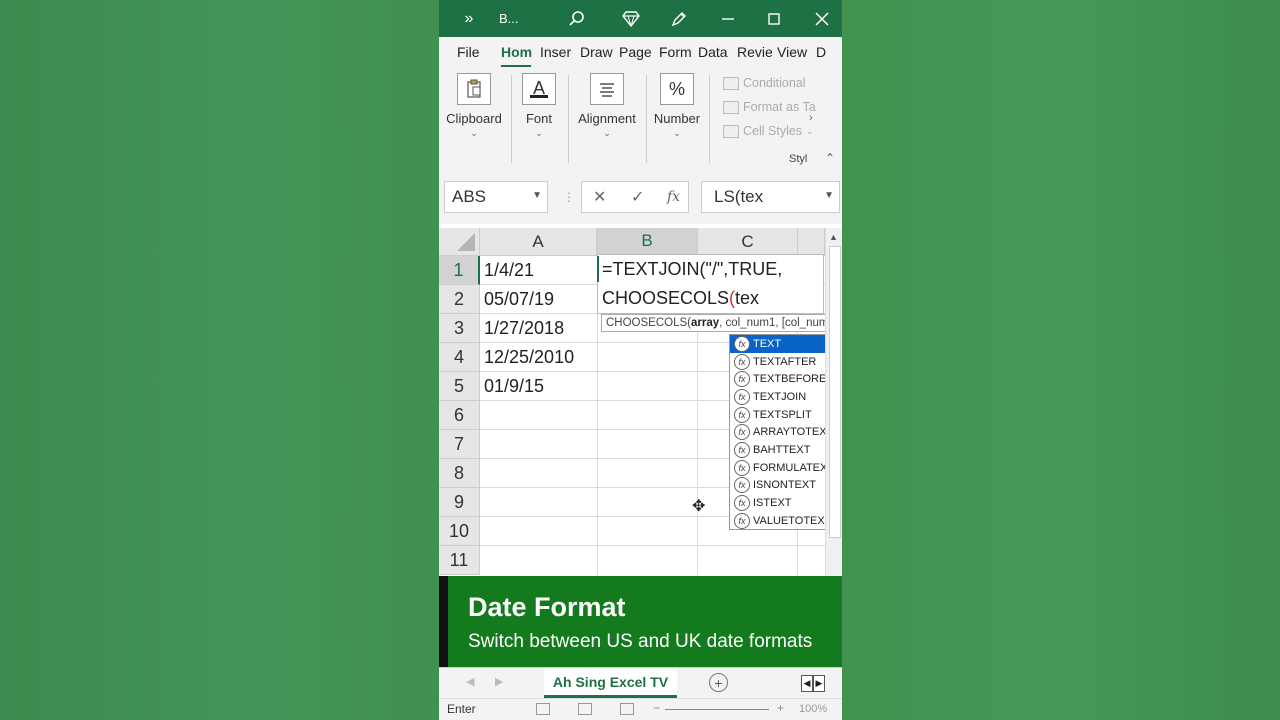 The width and height of the screenshot is (1280, 720). Describe the element at coordinates (499, 681) in the screenshot. I see `next-sheet-icon: ▶` at that location.